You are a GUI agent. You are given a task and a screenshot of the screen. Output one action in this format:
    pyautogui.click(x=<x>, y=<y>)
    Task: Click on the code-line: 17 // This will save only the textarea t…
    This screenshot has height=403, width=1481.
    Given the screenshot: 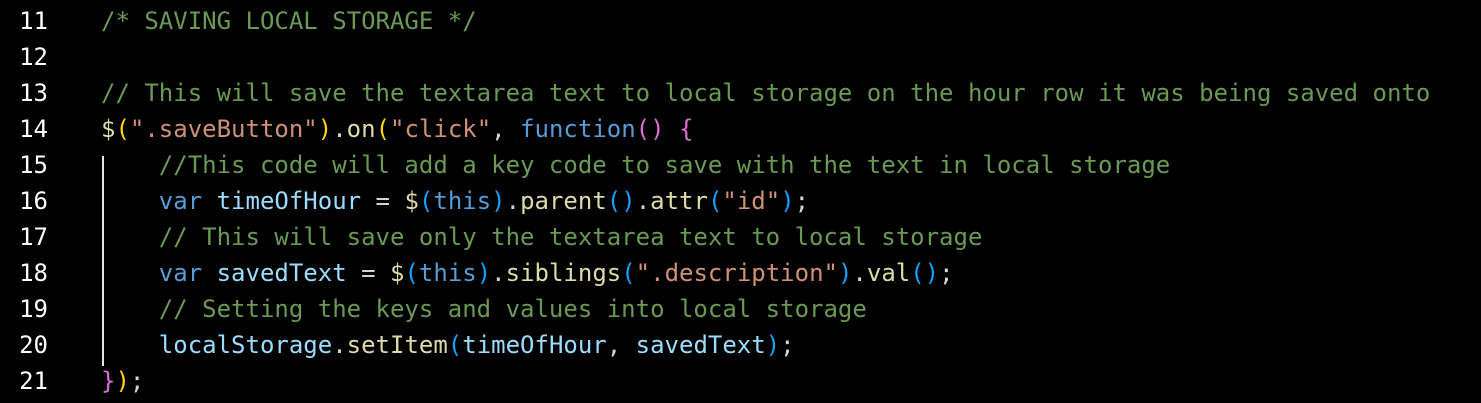 What is the action you would take?
    pyautogui.click(x=740, y=237)
    